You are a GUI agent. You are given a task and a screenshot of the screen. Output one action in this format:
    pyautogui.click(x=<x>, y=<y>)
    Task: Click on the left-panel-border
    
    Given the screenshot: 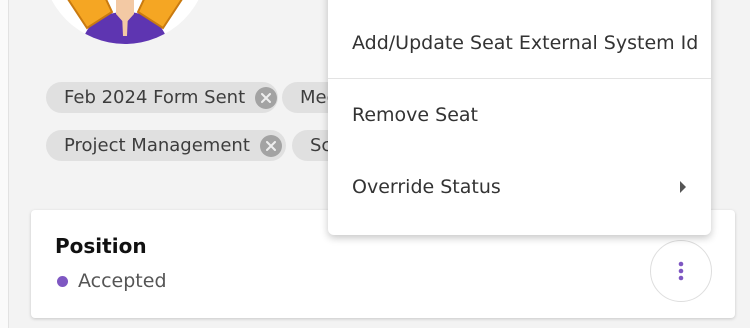 What is the action you would take?
    pyautogui.click(x=4, y=164)
    